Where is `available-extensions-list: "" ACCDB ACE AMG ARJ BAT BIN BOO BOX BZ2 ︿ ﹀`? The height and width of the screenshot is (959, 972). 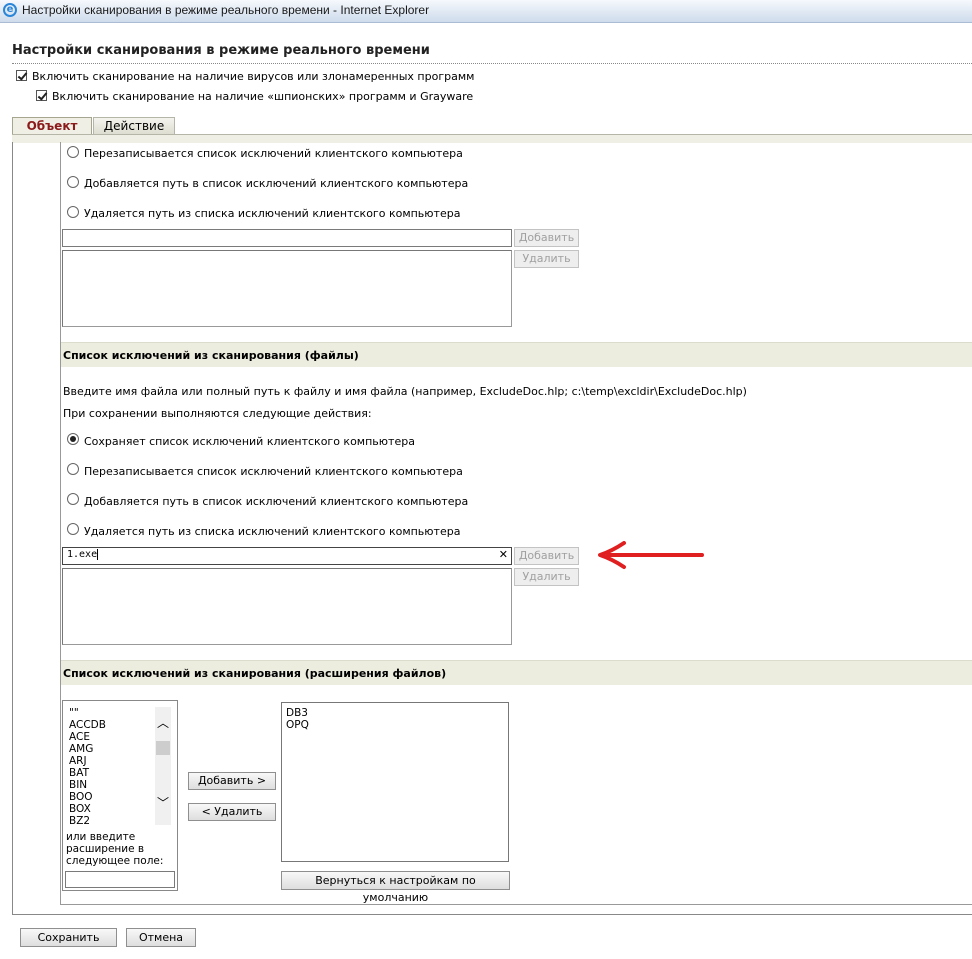 available-extensions-list: "" ACCDB ACE AMG ARJ BAT BIN BOO BOX BZ2 ︿ ﹀ is located at coordinates (119, 766).